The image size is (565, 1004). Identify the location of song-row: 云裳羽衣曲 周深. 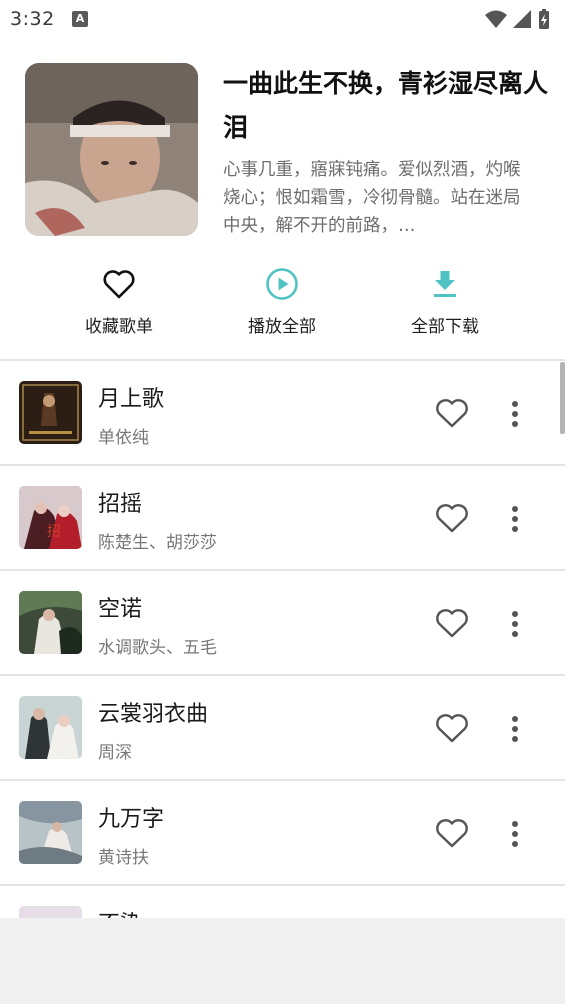
(282, 728).